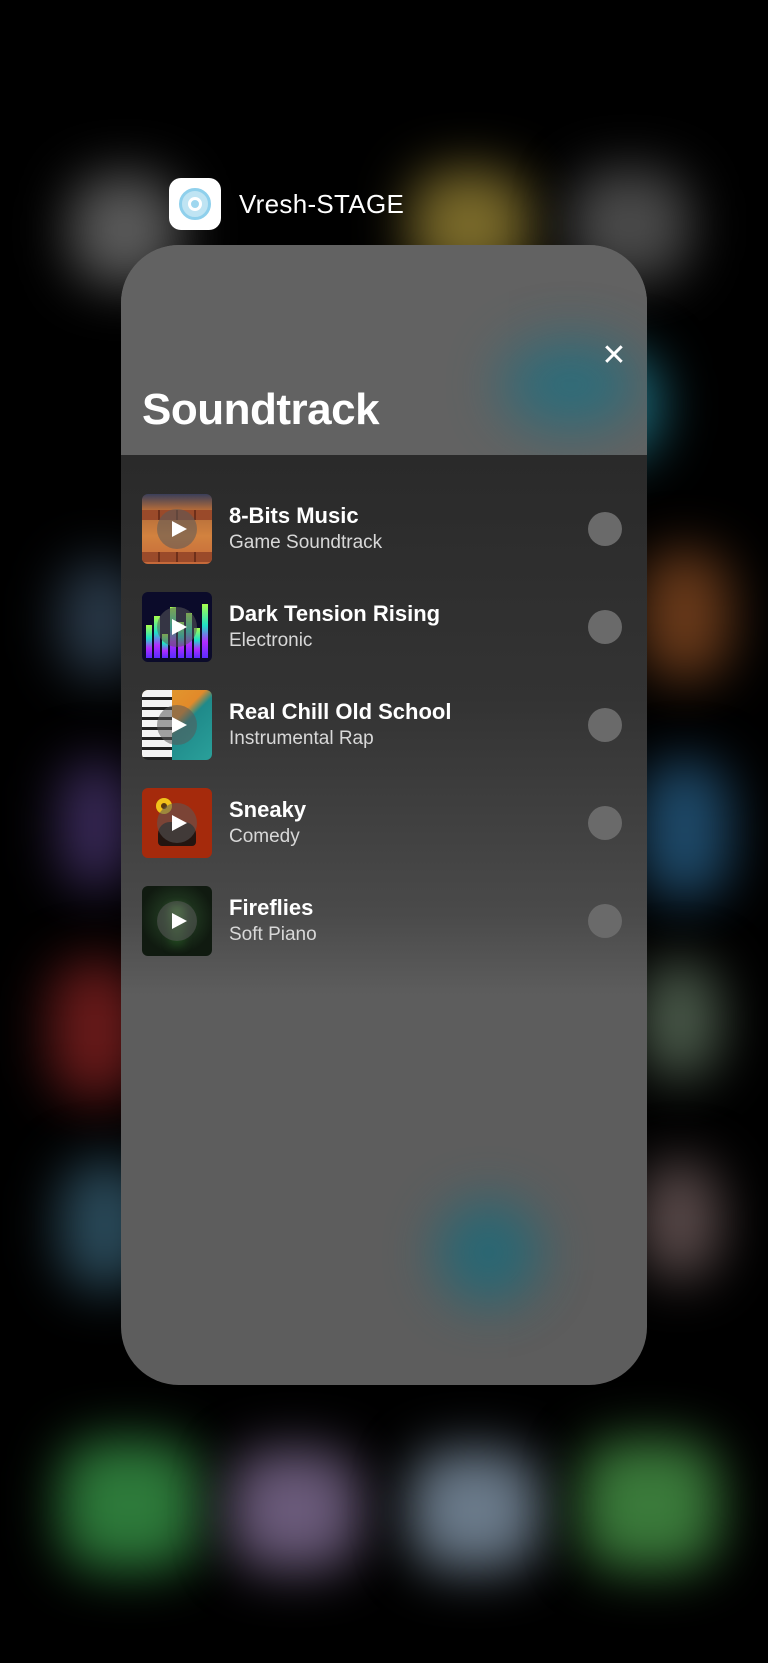  I want to click on track-genre: Instrumental Rap, so click(301, 738).